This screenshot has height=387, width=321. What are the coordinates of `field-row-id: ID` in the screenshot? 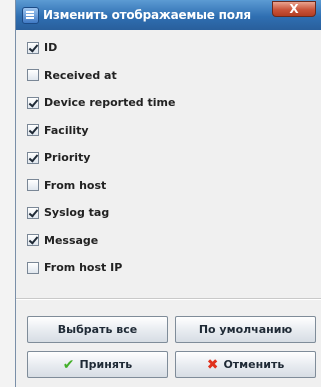 It's located at (170, 48).